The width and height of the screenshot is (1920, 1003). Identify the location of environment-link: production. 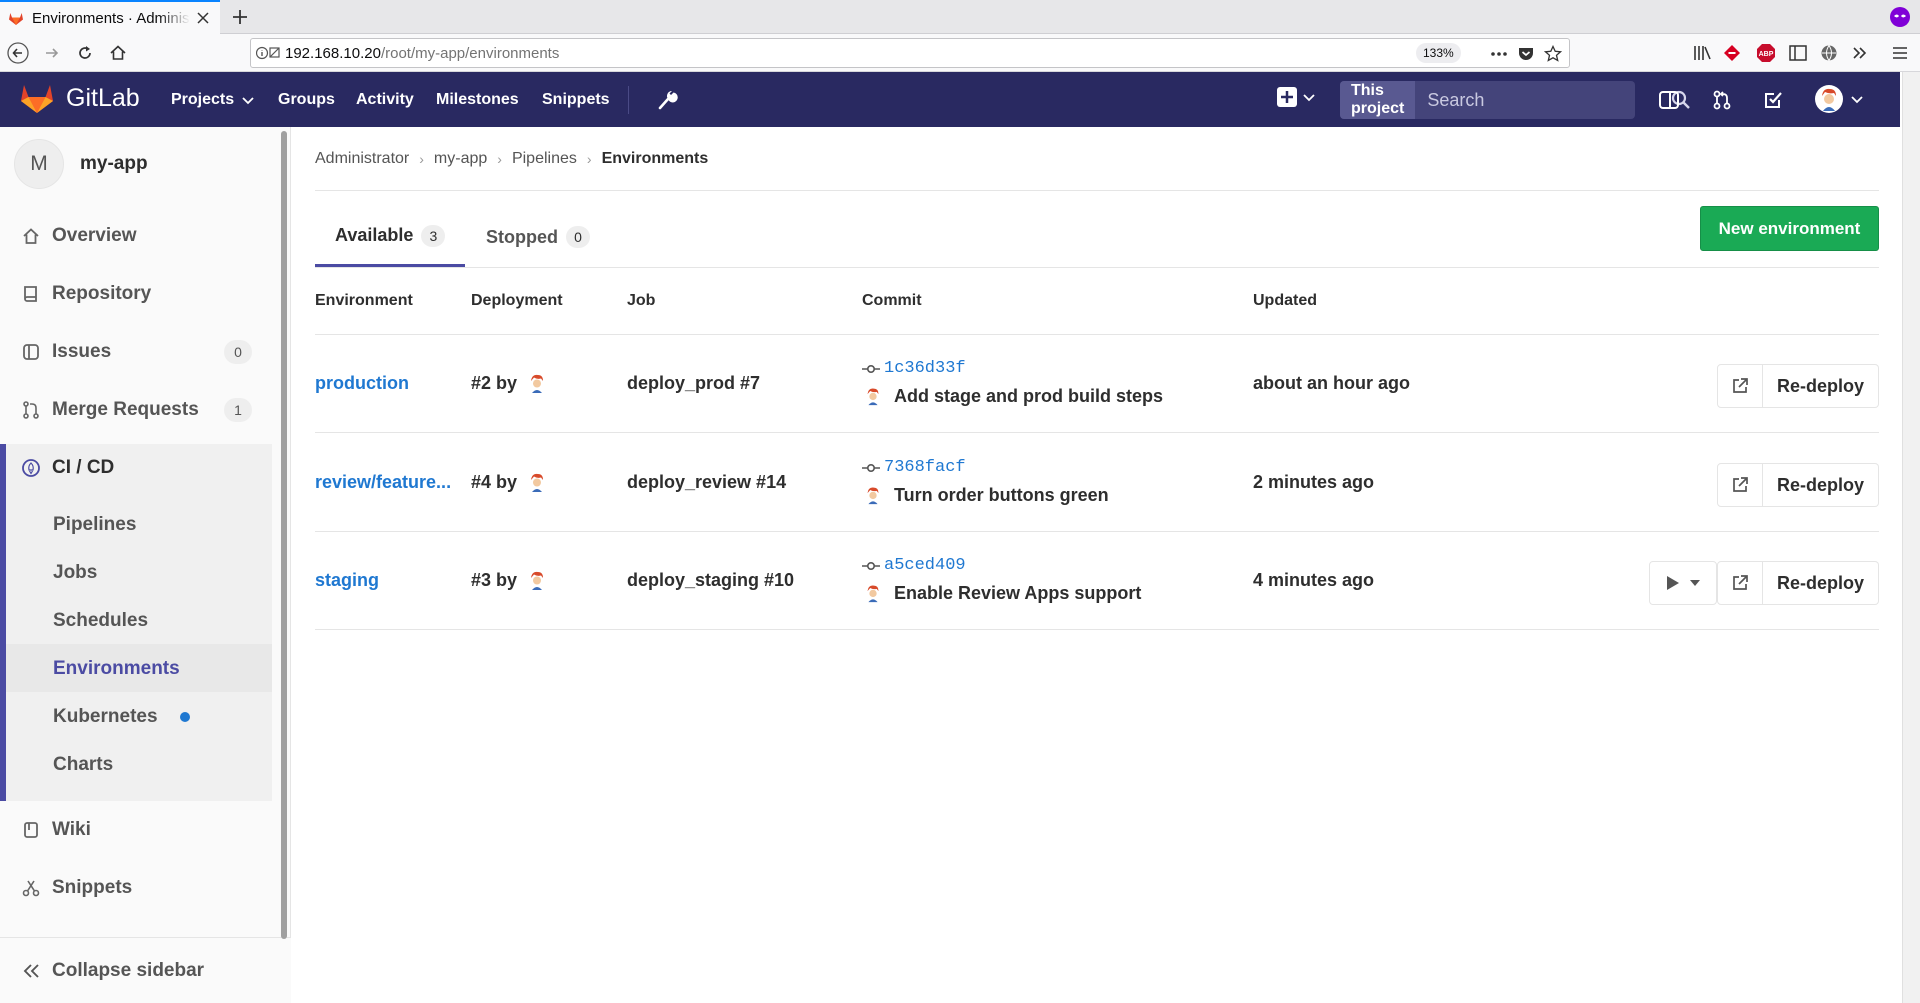
(390, 383).